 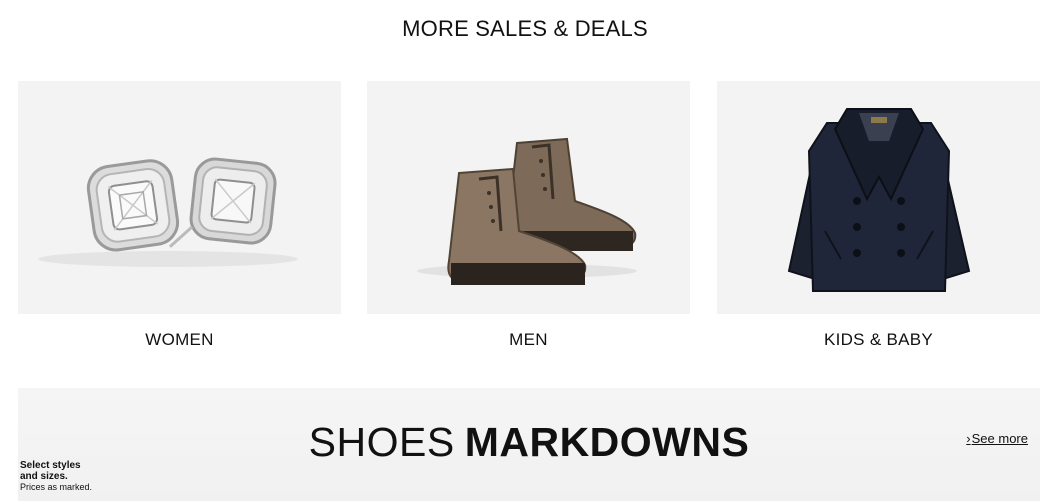 I want to click on peacoat-image, so click(x=878, y=197).